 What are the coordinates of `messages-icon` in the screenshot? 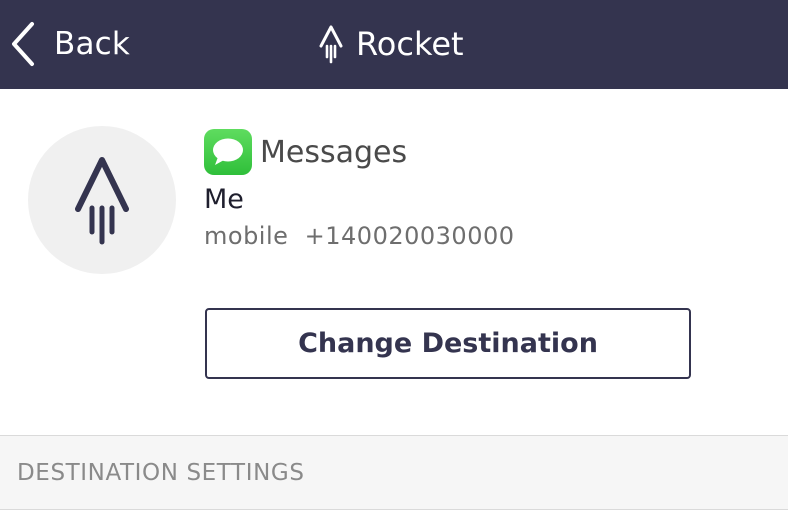 It's located at (228, 152).